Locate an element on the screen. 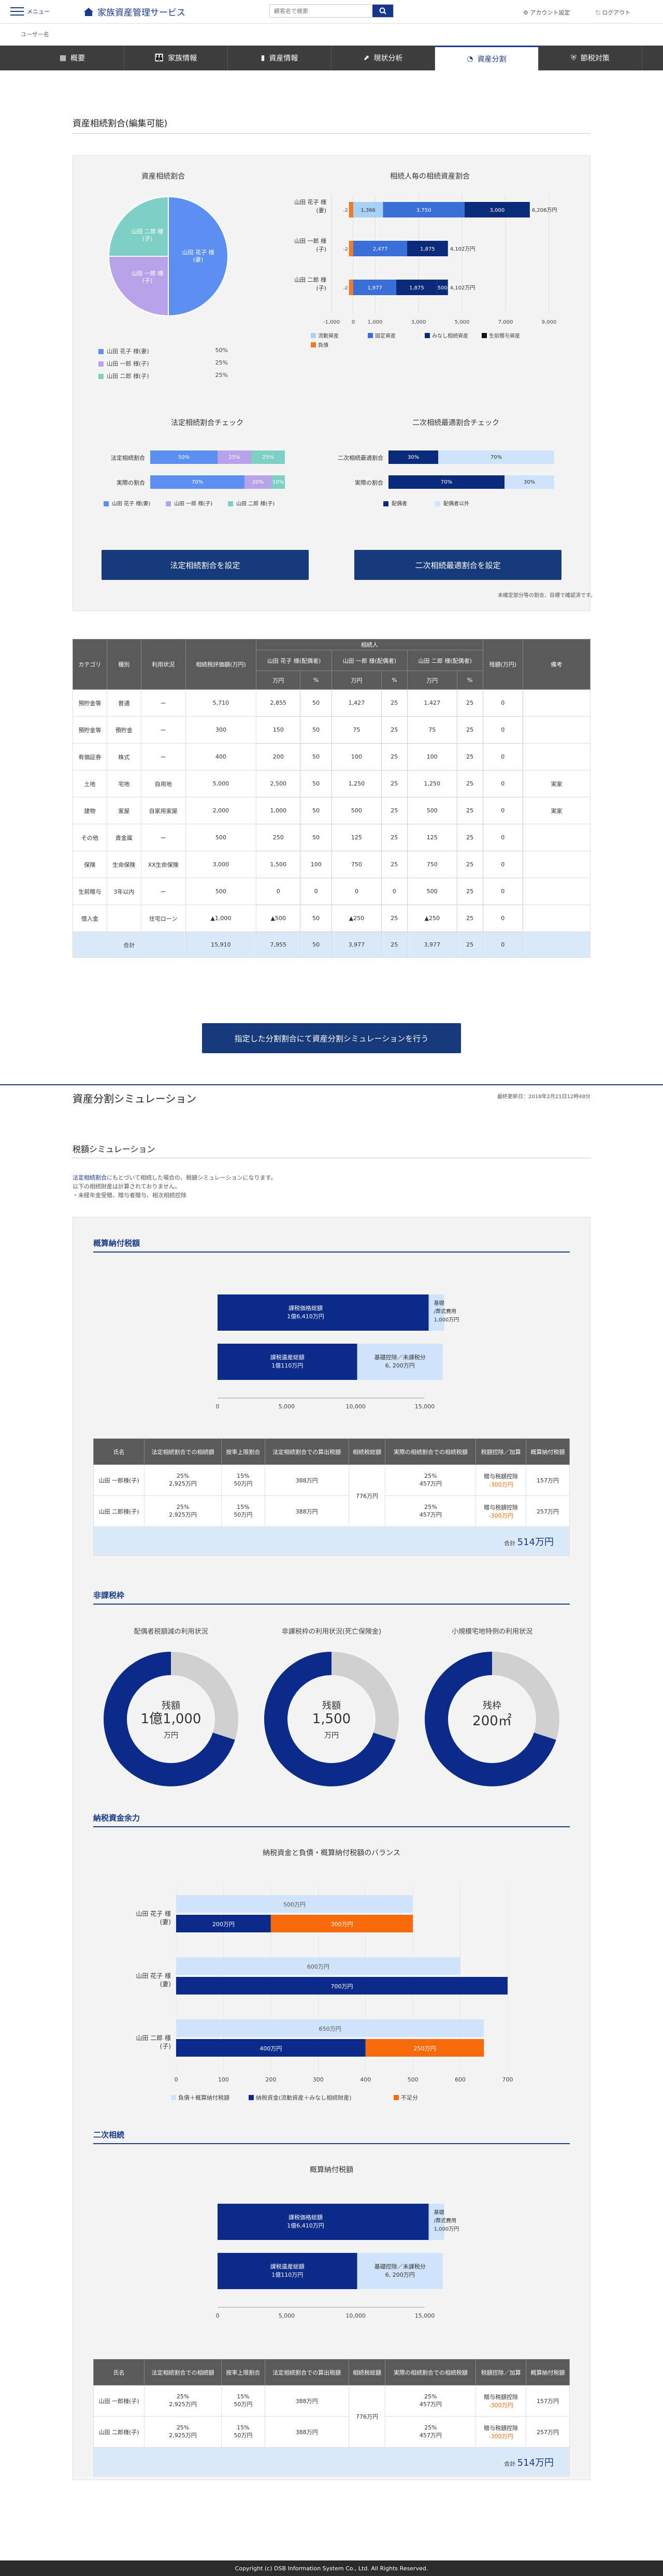  pay-chart-title: 納税資金と負債・概算納付税額のバランス is located at coordinates (331, 1853).